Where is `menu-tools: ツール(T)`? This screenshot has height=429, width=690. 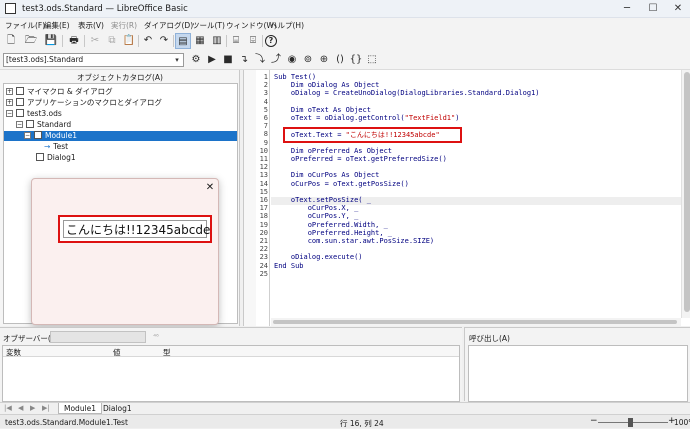
menu-tools: ツール(T) is located at coordinates (208, 25).